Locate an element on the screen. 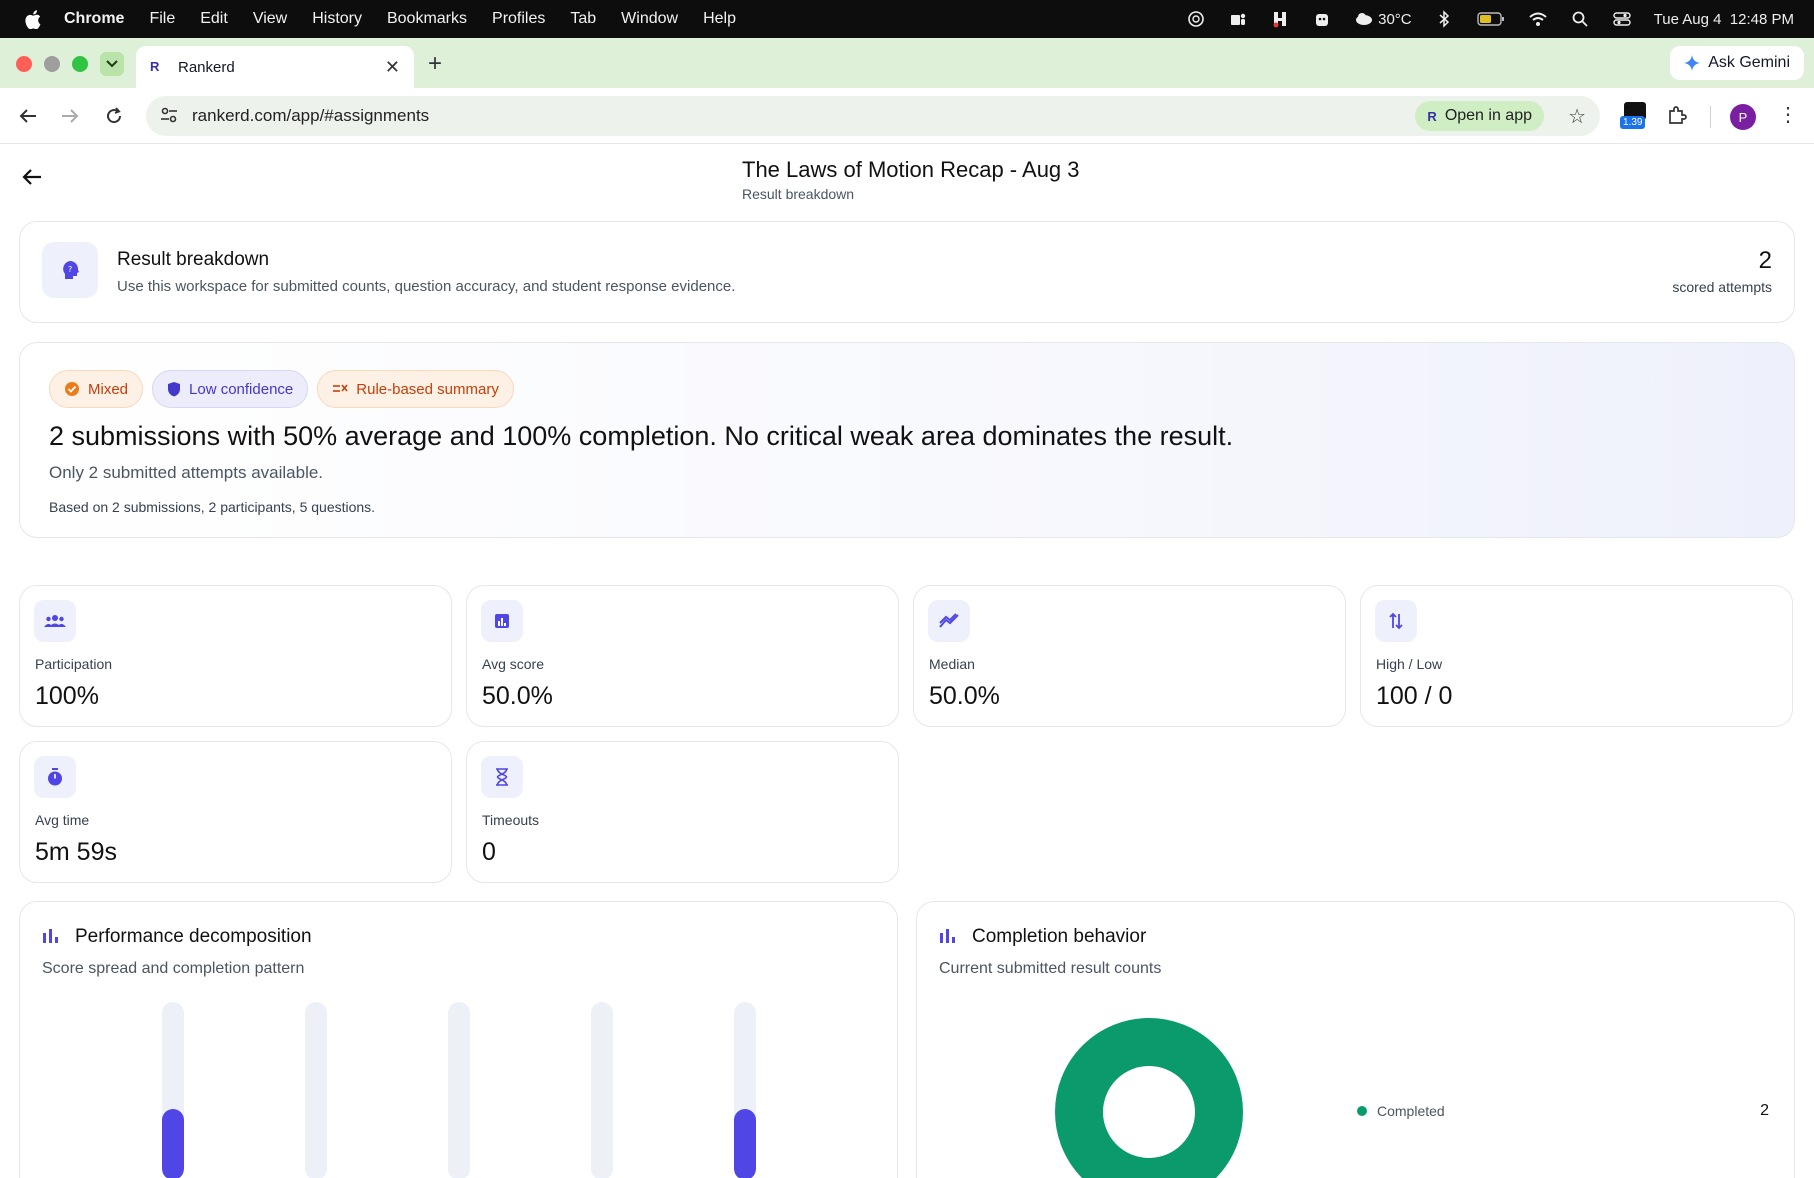  teams-icon is located at coordinates (1238, 19).